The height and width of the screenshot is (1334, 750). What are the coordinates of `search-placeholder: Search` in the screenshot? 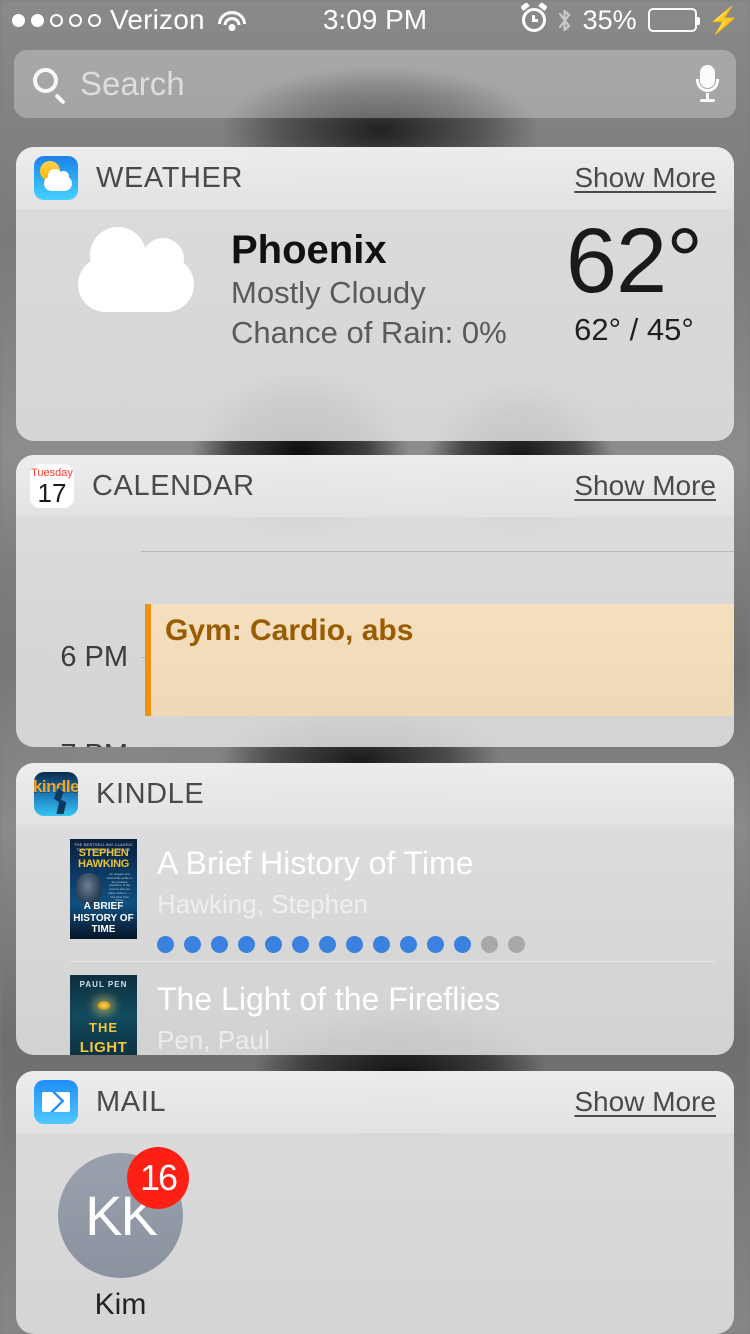 It's located at (132, 83).